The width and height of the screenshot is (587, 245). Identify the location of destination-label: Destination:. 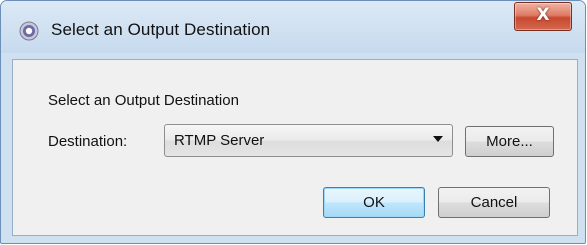
(88, 141).